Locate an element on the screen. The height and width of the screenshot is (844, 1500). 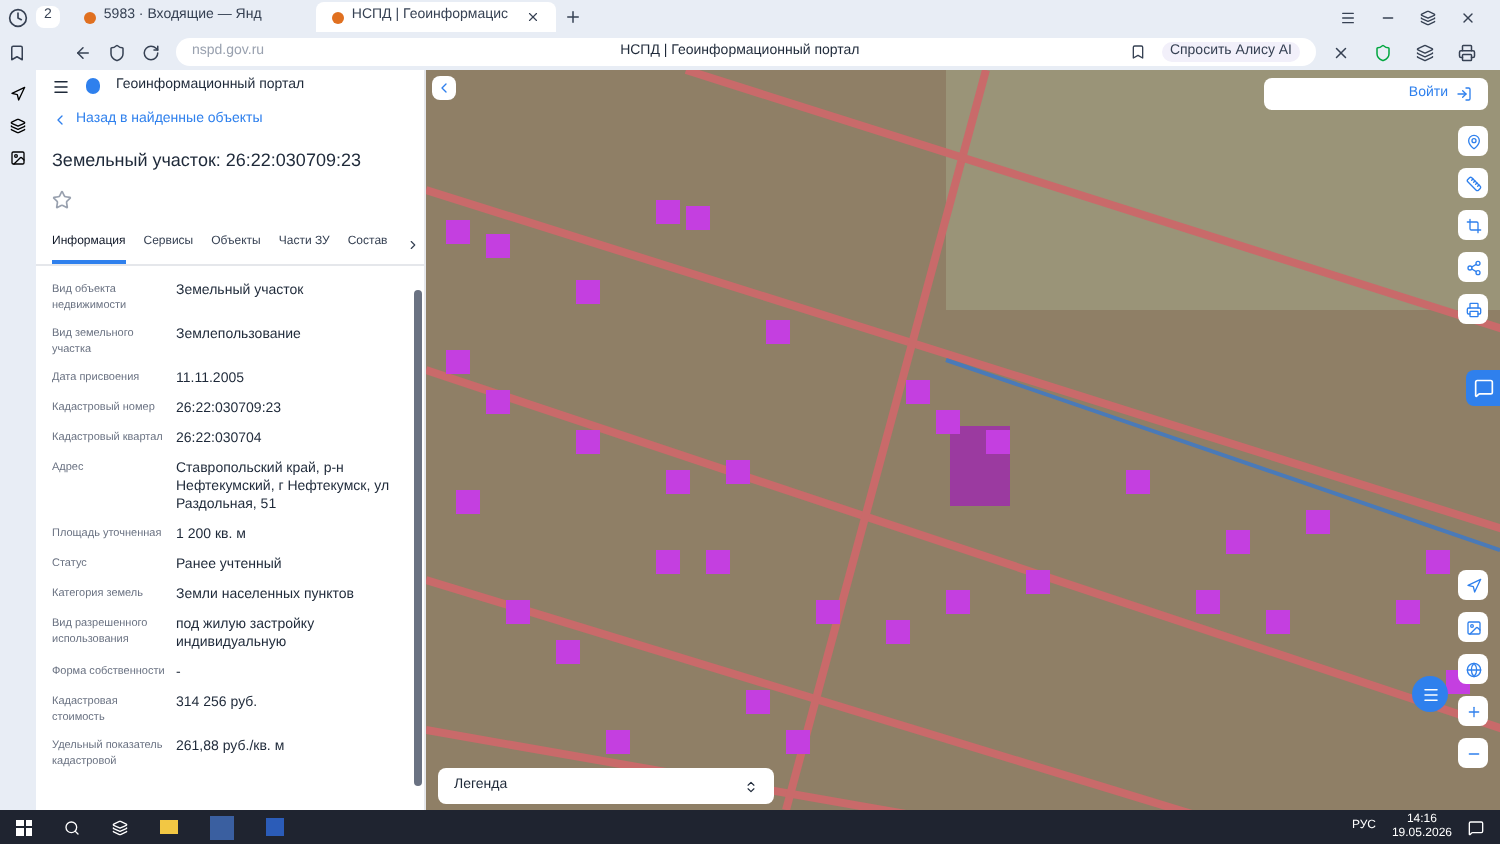
favorite-star-icon is located at coordinates (62, 200).